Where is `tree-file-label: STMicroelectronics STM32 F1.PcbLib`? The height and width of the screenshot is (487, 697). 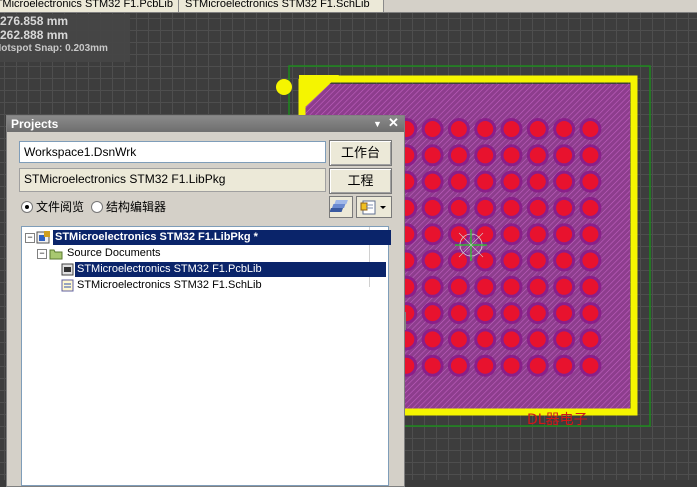
tree-file-label: STMicroelectronics STM32 F1.PcbLib is located at coordinates (230, 269).